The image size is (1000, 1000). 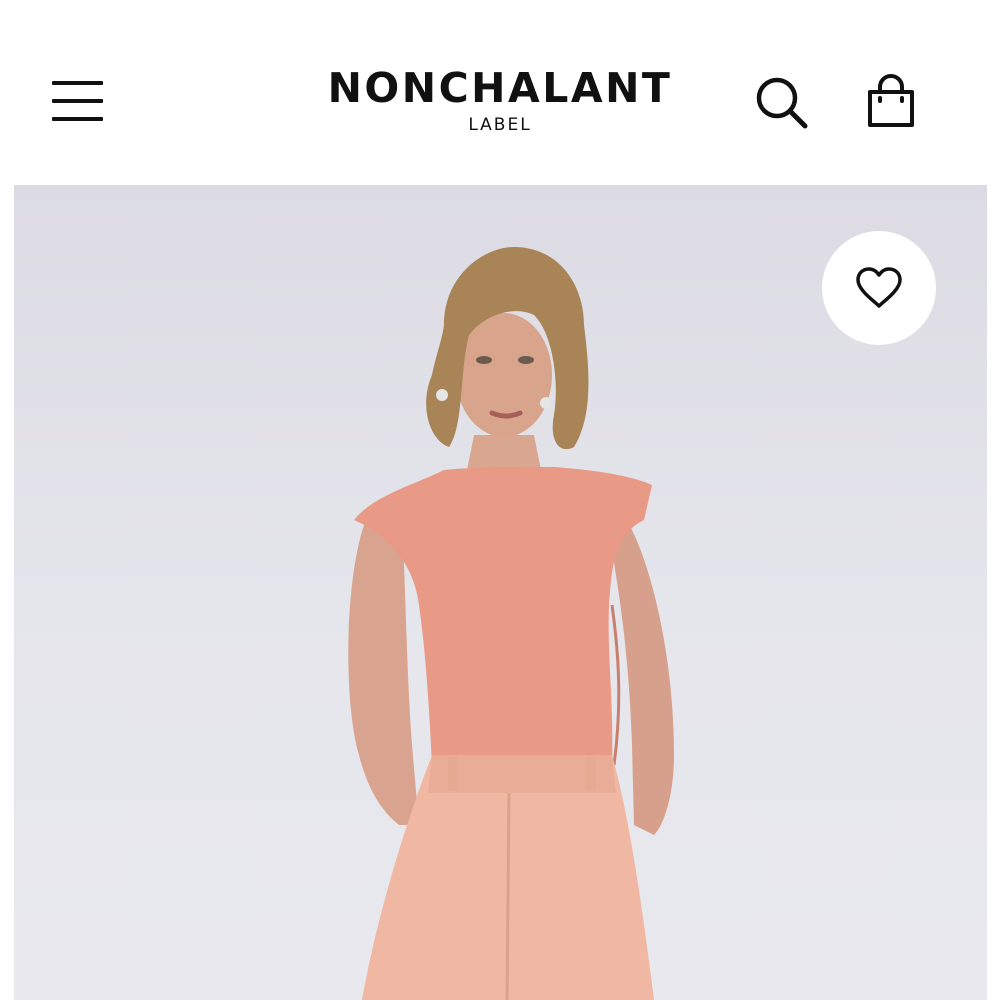 I want to click on wishlist-button, so click(x=879, y=288).